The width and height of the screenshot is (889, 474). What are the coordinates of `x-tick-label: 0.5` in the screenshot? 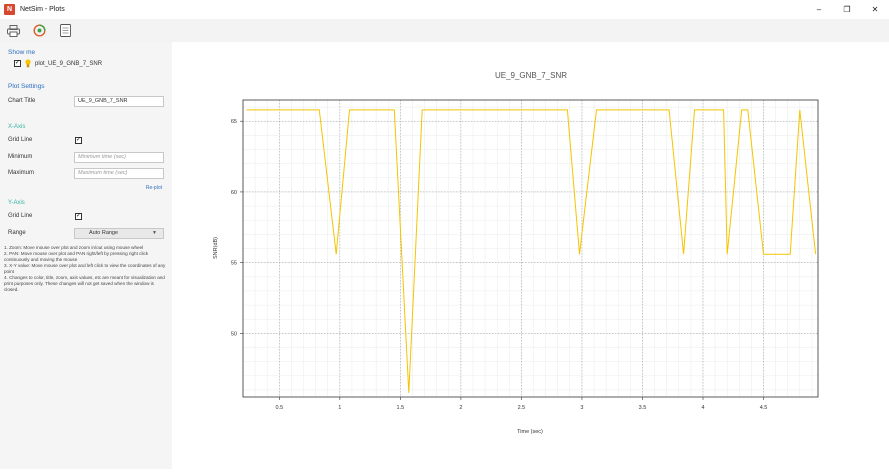 It's located at (279, 408).